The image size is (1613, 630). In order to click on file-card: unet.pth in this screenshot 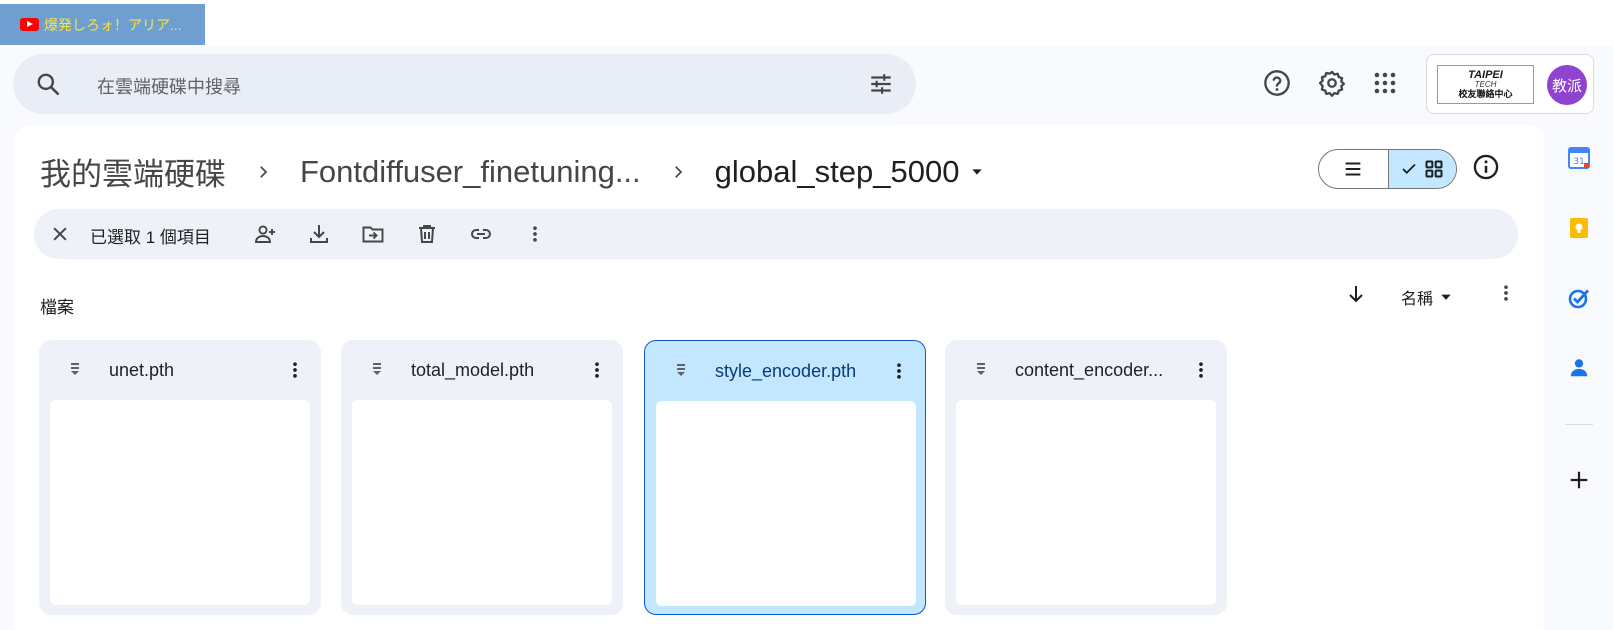, I will do `click(180, 477)`.